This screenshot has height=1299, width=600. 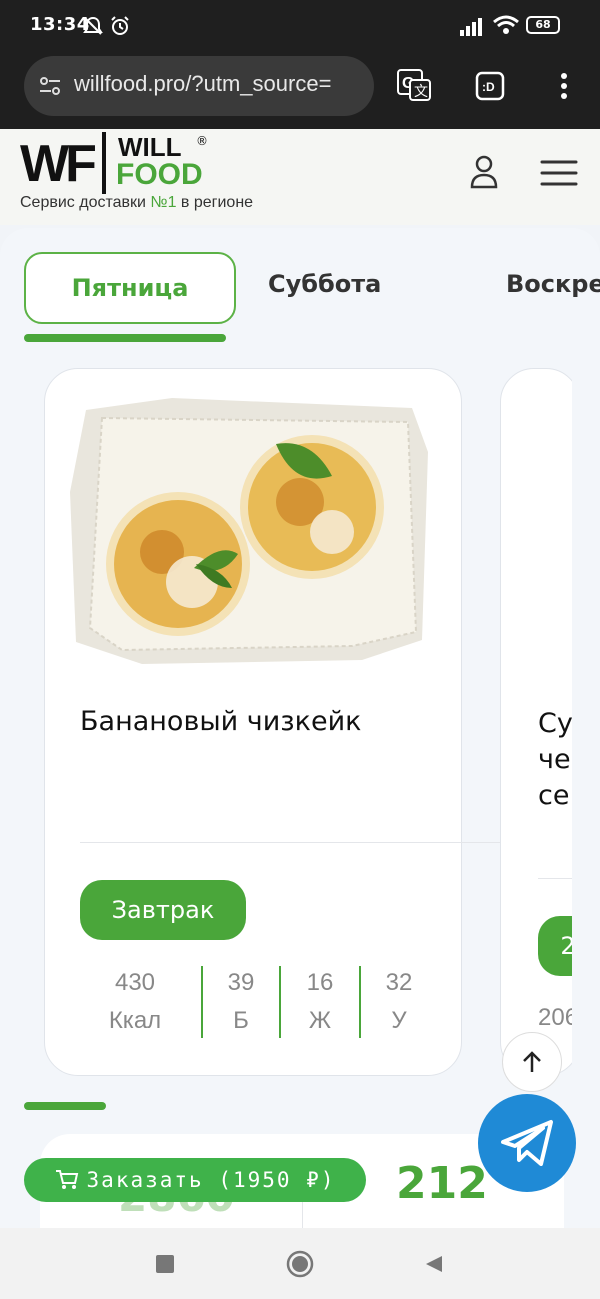 I want to click on svg-text: 文, so click(x=421, y=91).